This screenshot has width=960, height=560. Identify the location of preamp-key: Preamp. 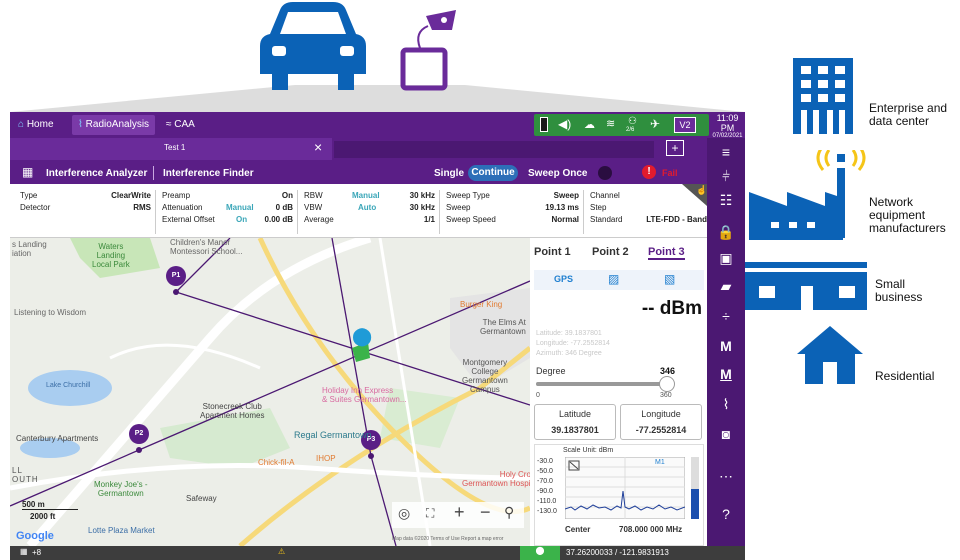
(176, 195).